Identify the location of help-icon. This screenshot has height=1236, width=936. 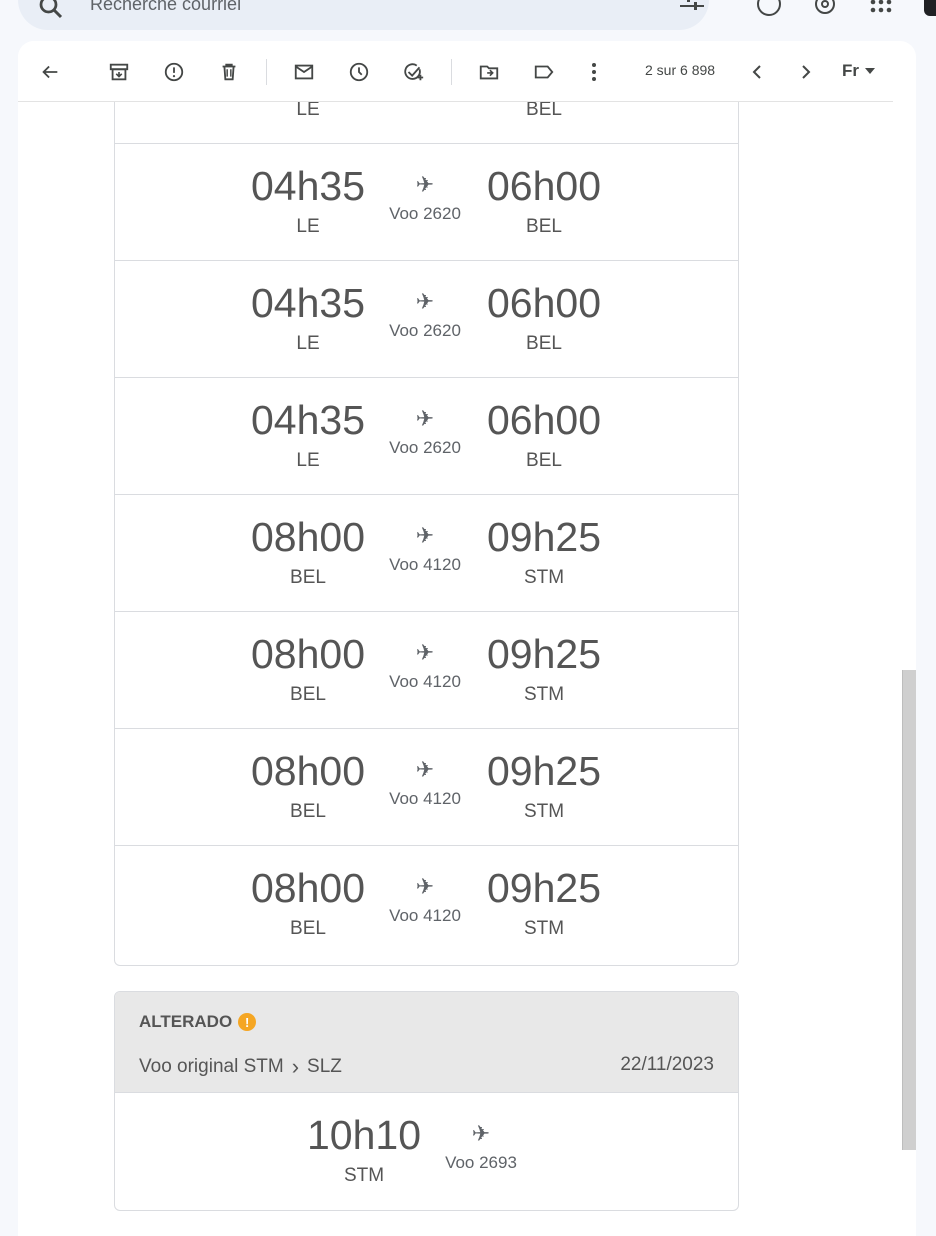
(769, 9).